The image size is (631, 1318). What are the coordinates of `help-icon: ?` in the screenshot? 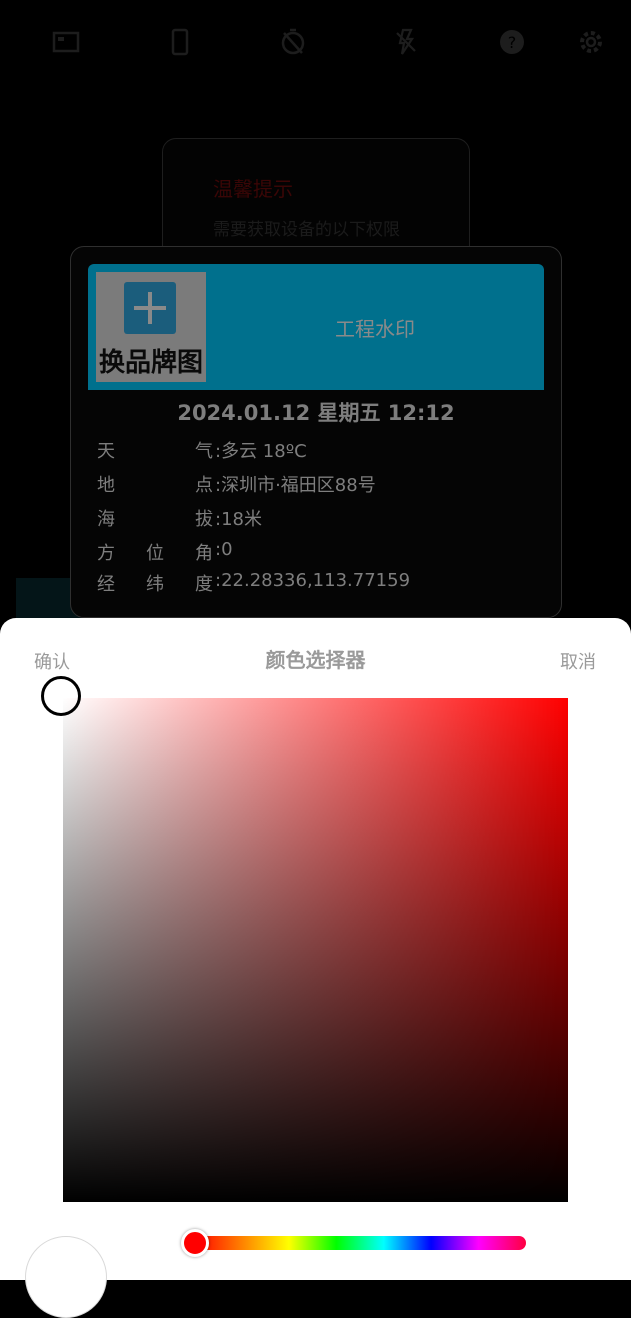 It's located at (512, 42).